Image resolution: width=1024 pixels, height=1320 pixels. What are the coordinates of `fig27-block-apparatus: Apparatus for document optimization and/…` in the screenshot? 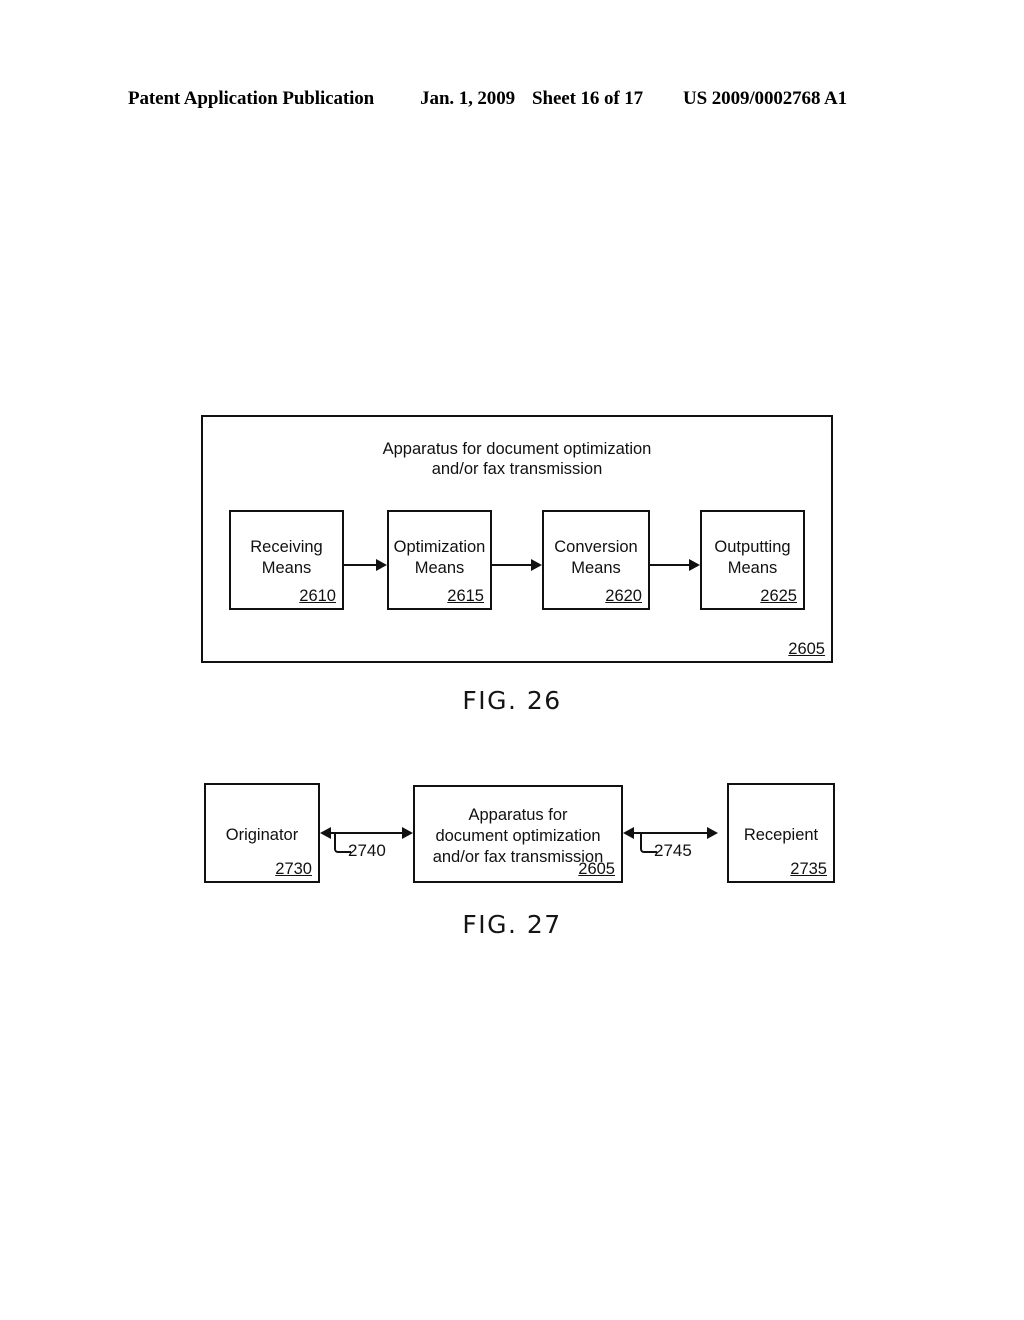 It's located at (518, 834).